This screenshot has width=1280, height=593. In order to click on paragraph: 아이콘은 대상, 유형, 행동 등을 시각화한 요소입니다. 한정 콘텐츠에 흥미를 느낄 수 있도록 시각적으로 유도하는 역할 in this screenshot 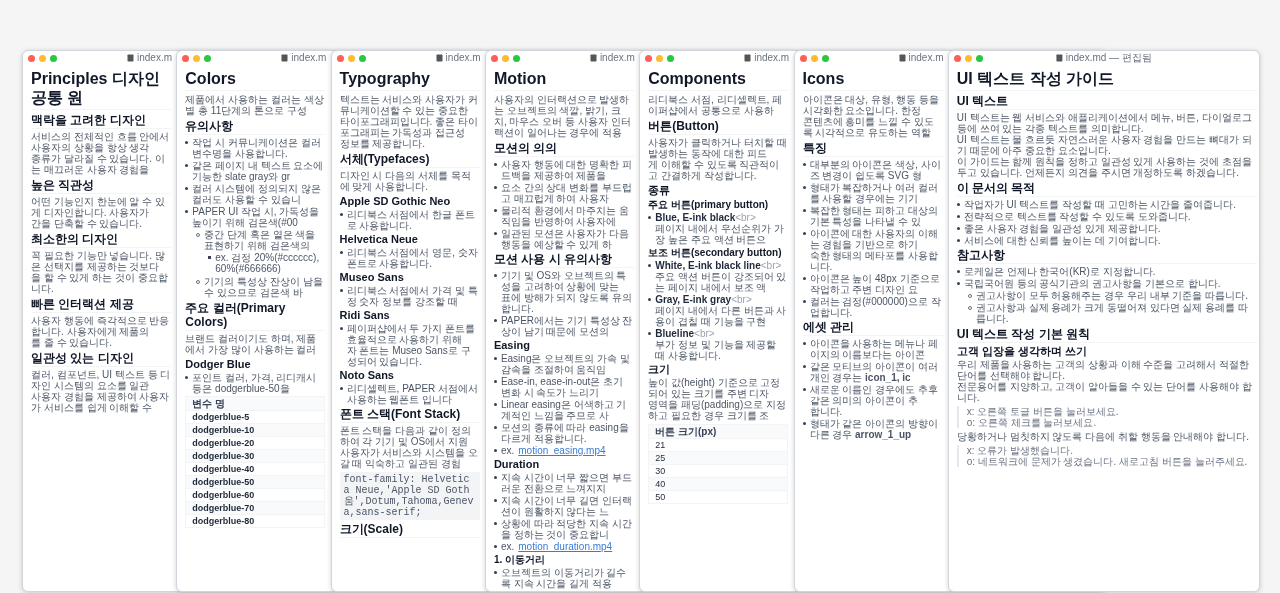, I will do `click(871, 116)`.